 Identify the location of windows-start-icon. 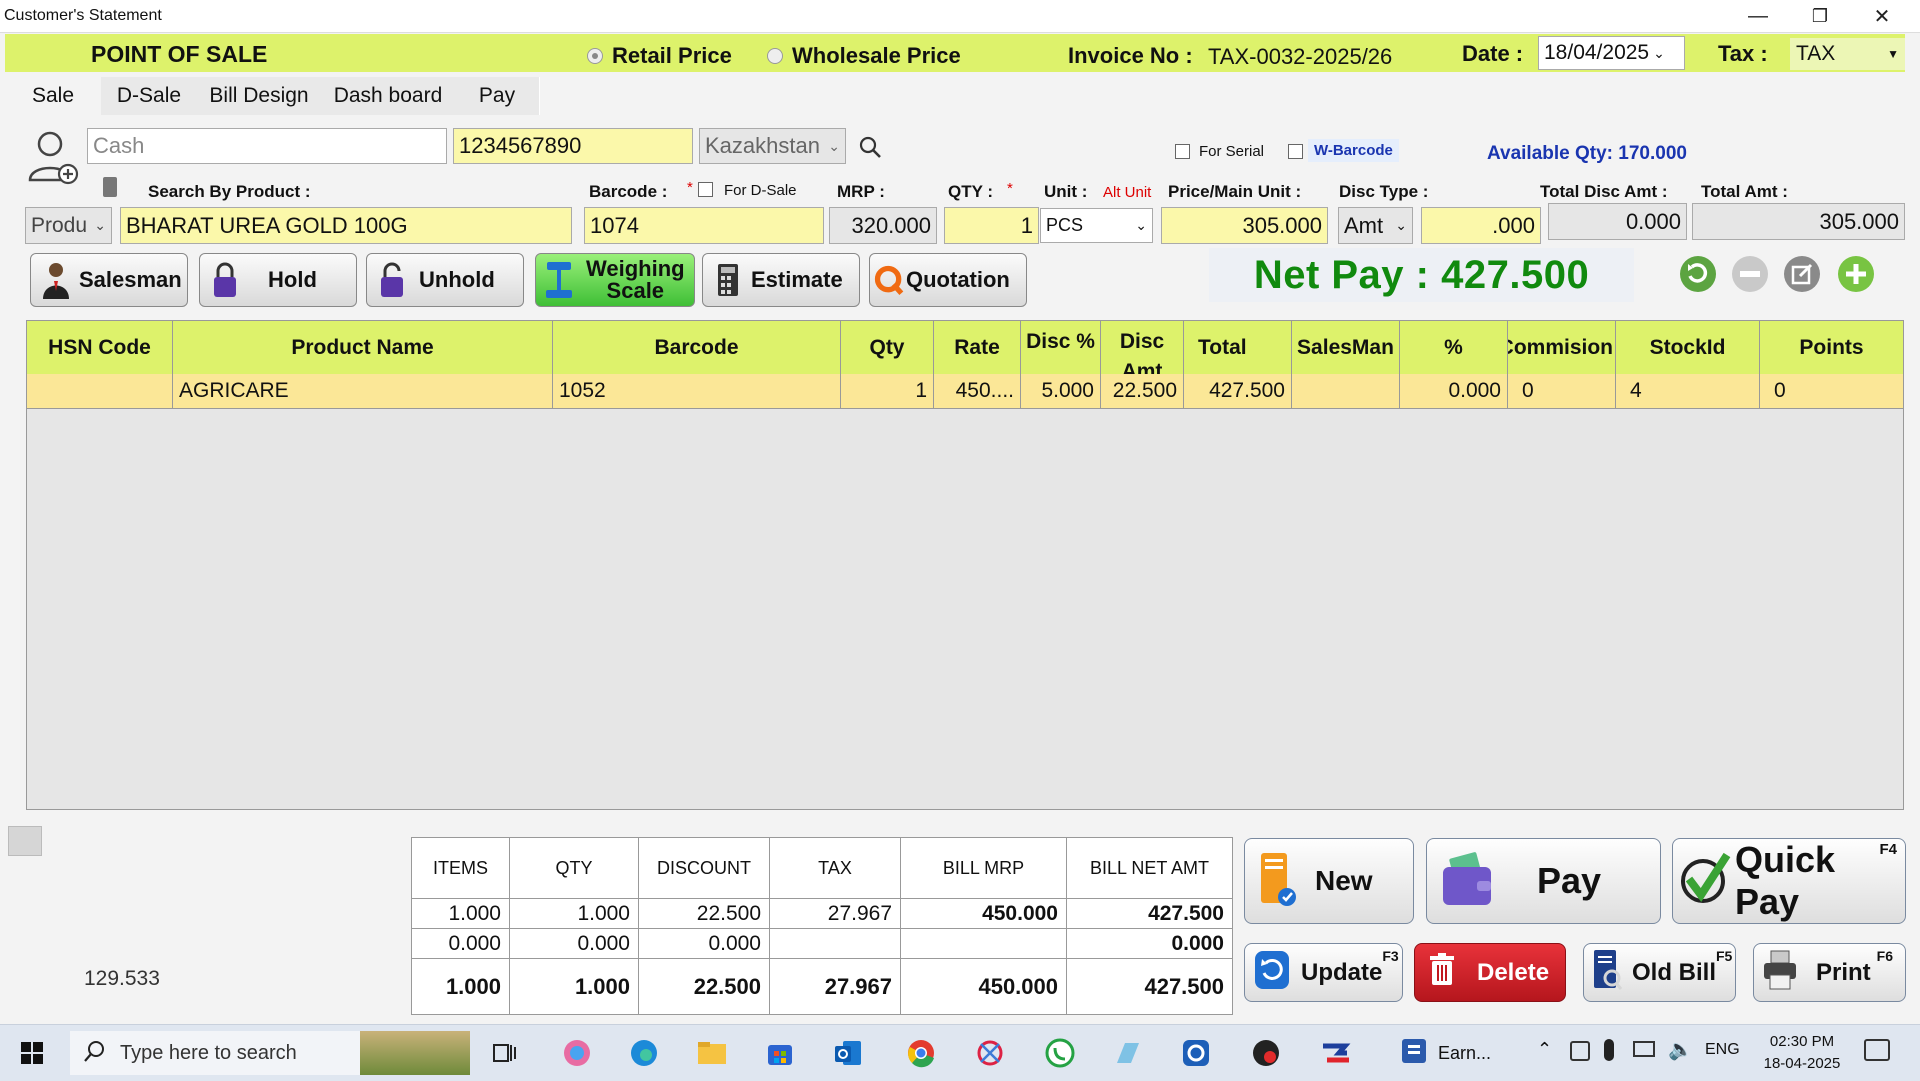
(32, 1053).